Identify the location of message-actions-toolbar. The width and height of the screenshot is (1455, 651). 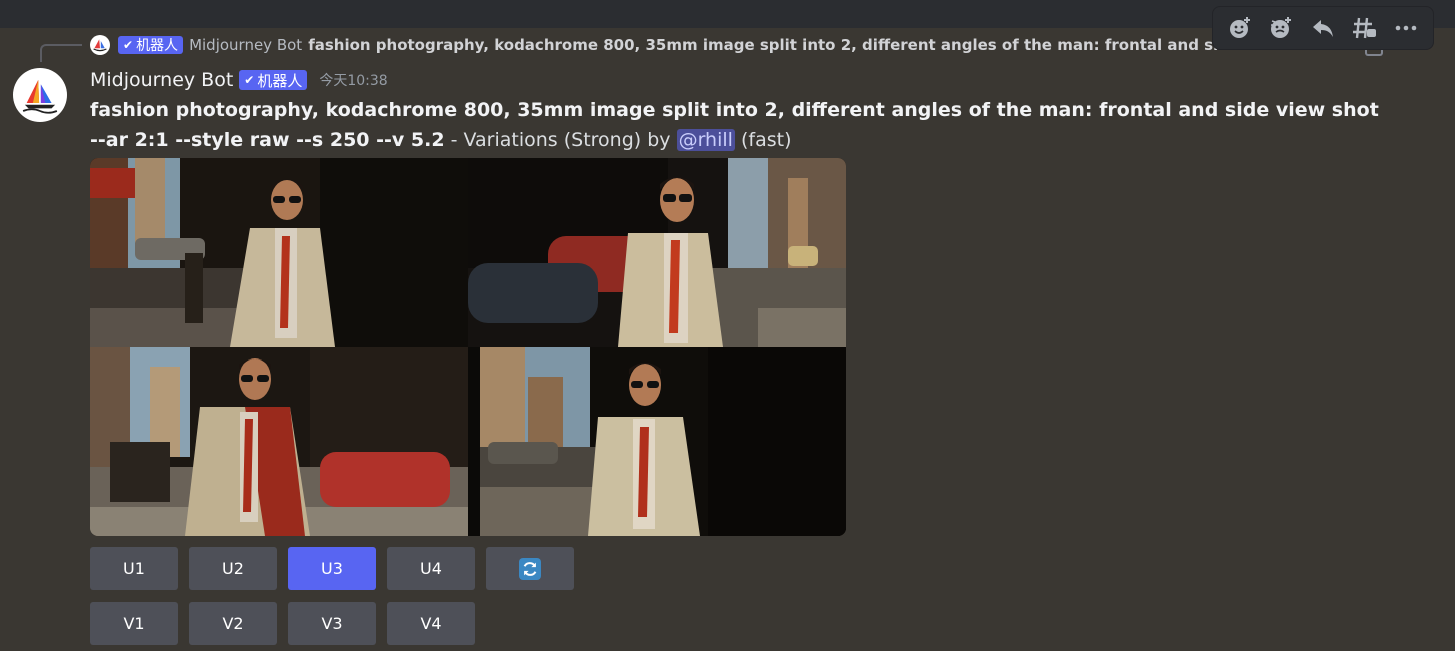
(1323, 28).